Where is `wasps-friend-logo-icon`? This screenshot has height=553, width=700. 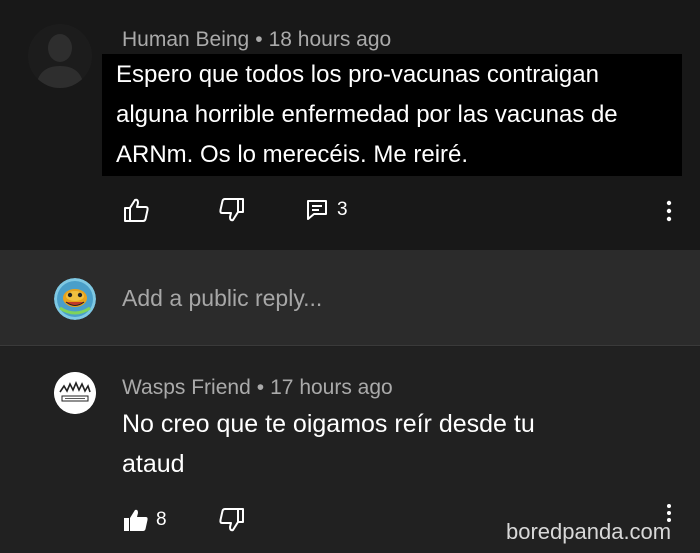
wasps-friend-logo-icon is located at coordinates (75, 393).